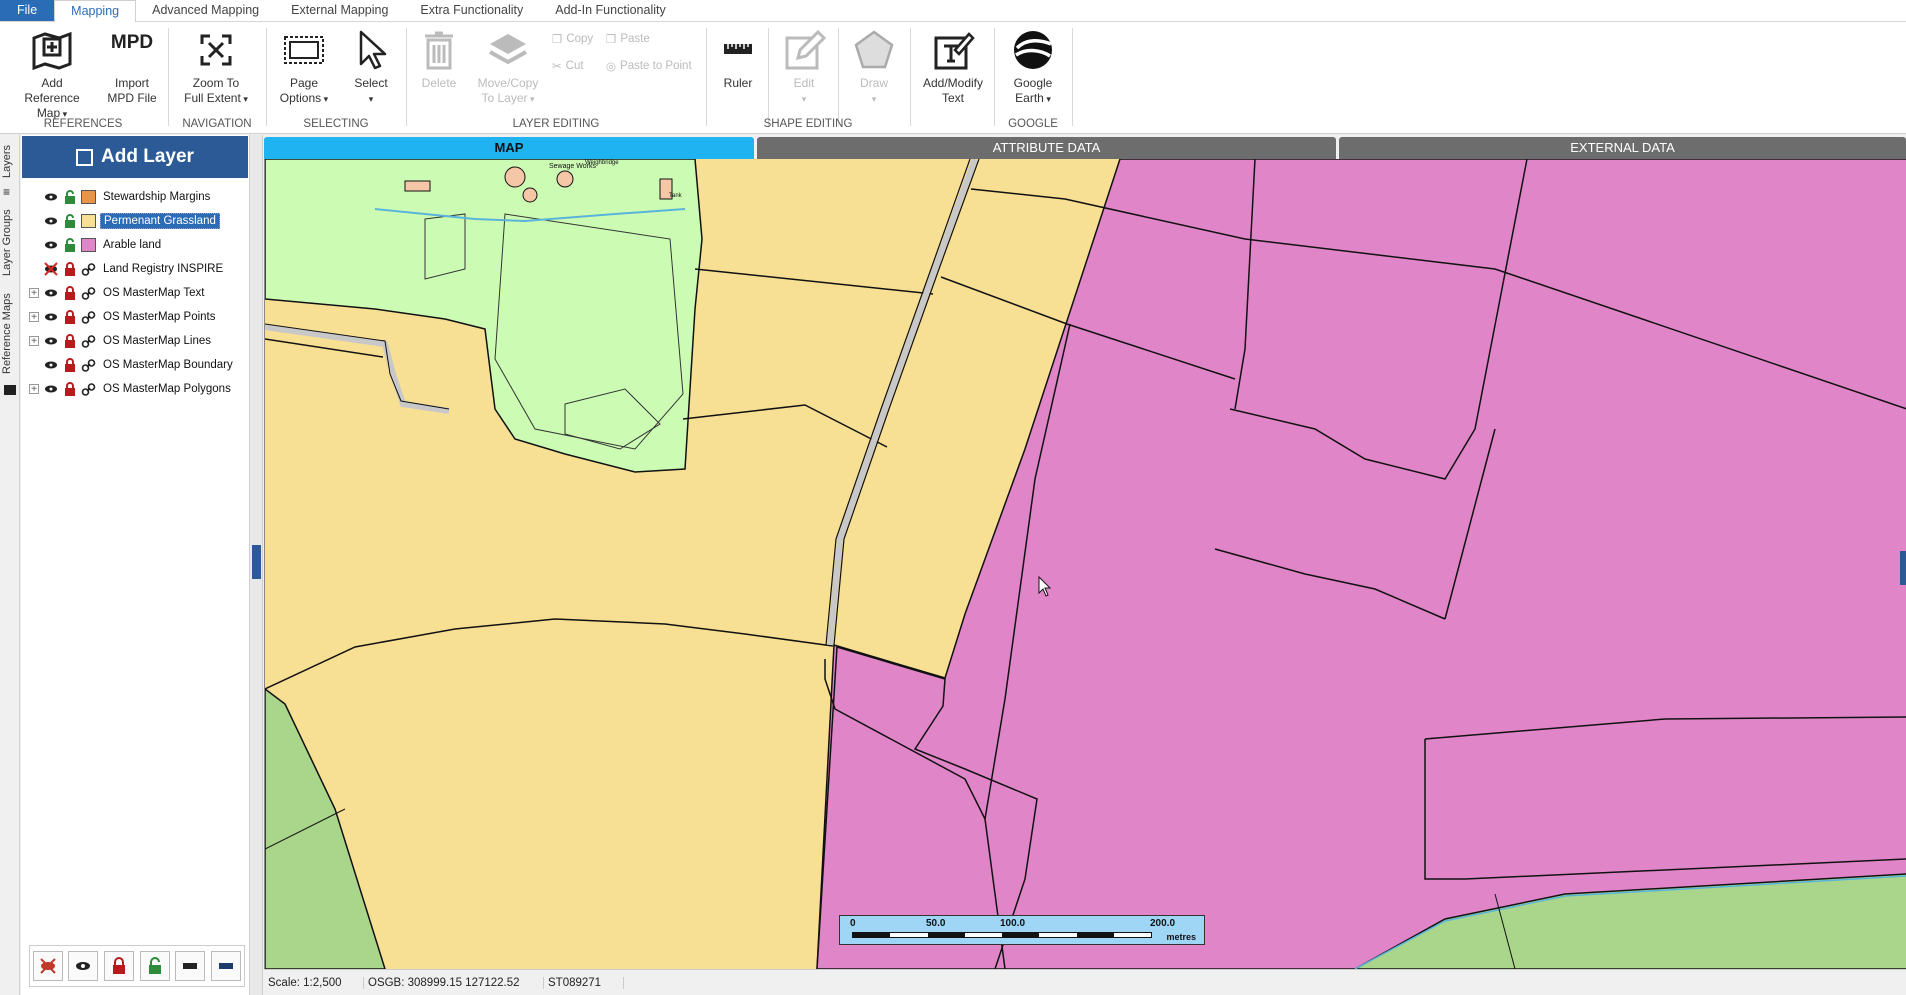 Image resolution: width=1906 pixels, height=995 pixels. What do you see at coordinates (584, 982) in the screenshot?
I see `status-grid-reference: ST089271` at bounding box center [584, 982].